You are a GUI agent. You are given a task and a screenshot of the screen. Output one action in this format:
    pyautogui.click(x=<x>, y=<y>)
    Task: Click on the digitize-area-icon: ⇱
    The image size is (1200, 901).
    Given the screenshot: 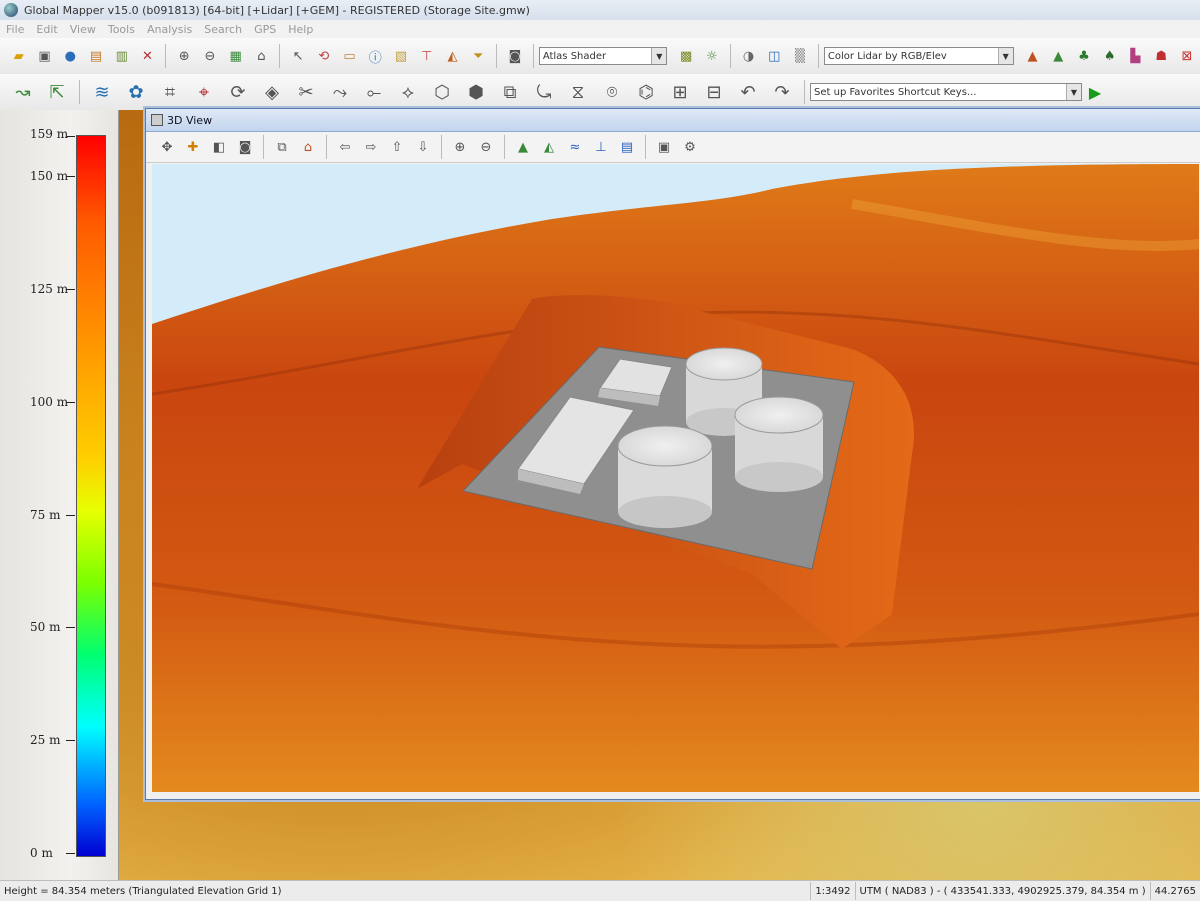 What is the action you would take?
    pyautogui.click(x=57, y=92)
    